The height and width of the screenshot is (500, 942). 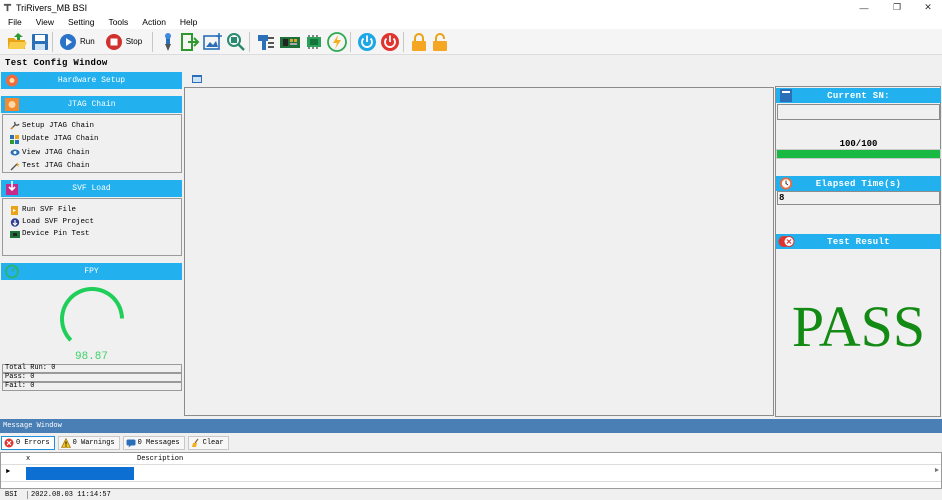 What do you see at coordinates (92, 167) in the screenshot?
I see `test-jtag-chain-item: Test JTAG Chain` at bounding box center [92, 167].